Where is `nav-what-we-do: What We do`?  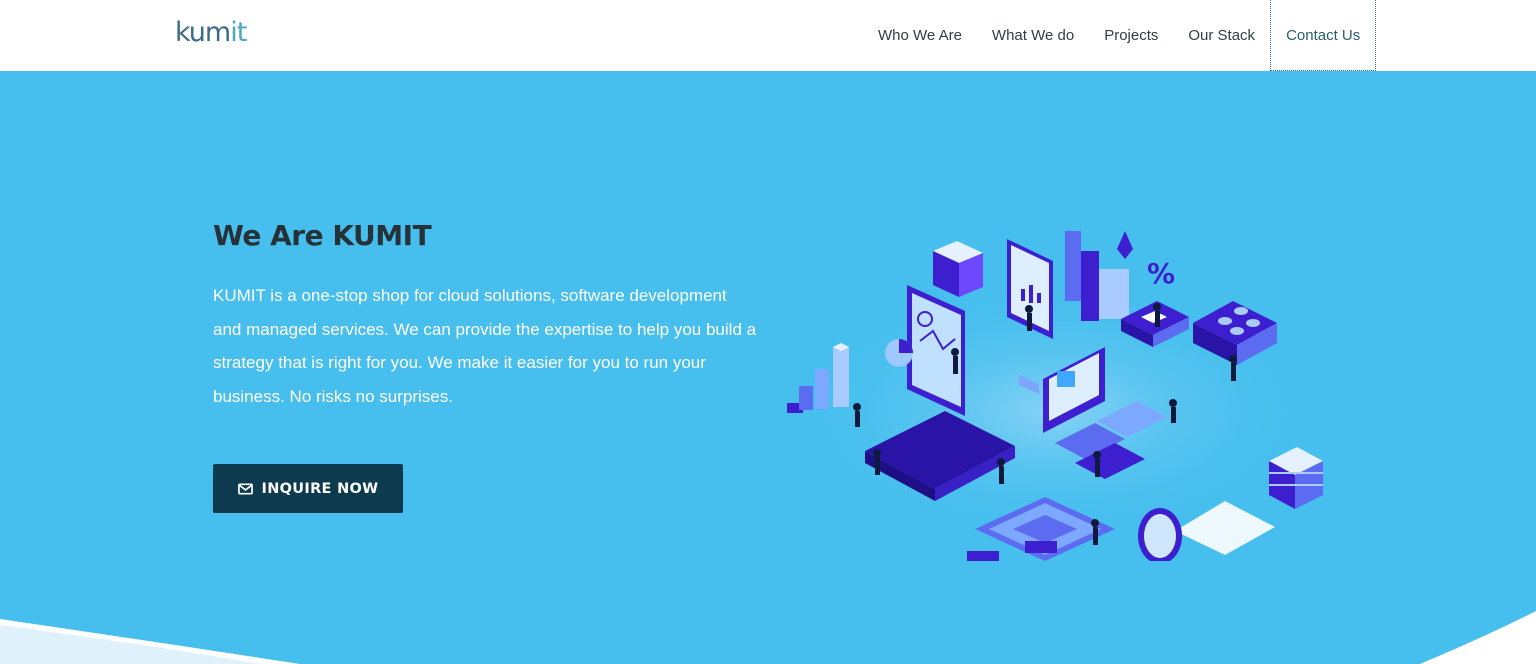
nav-what-we-do: What We do is located at coordinates (1033, 35).